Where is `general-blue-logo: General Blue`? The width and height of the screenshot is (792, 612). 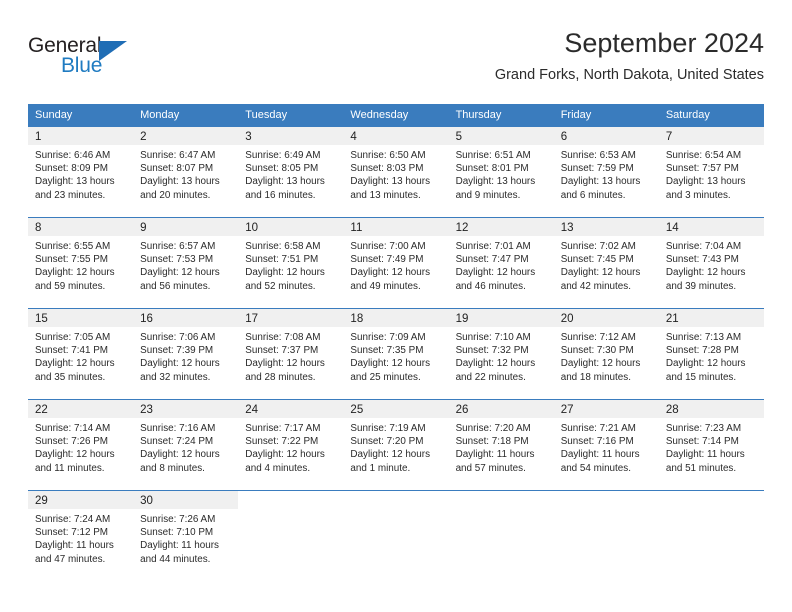
general-blue-logo: General Blue is located at coordinates (93, 59).